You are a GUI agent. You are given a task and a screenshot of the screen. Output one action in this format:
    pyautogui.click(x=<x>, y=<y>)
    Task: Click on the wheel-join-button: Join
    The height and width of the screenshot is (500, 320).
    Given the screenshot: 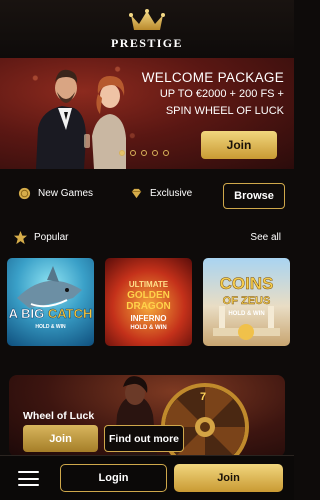 What is the action you would take?
    pyautogui.click(x=60, y=438)
    